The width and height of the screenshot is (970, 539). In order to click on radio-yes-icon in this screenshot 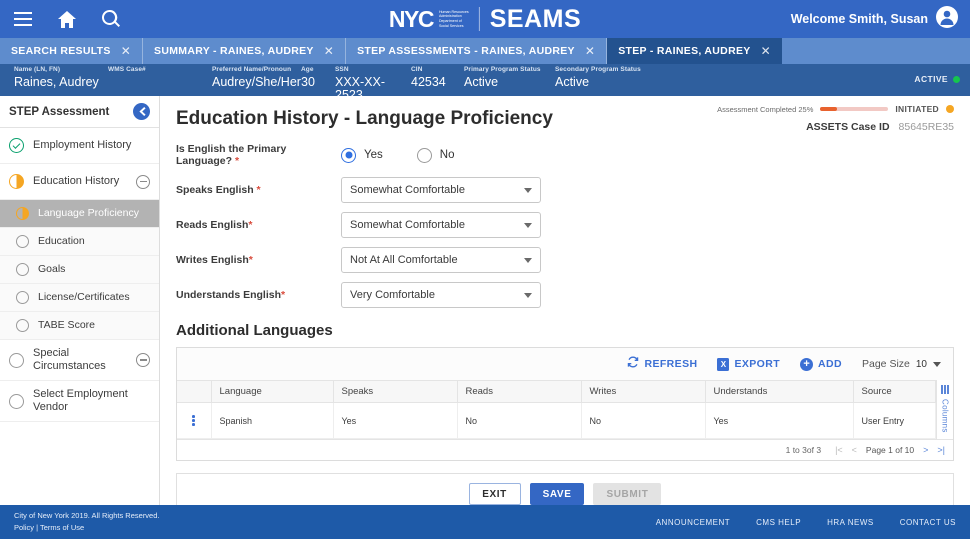, I will do `click(348, 155)`.